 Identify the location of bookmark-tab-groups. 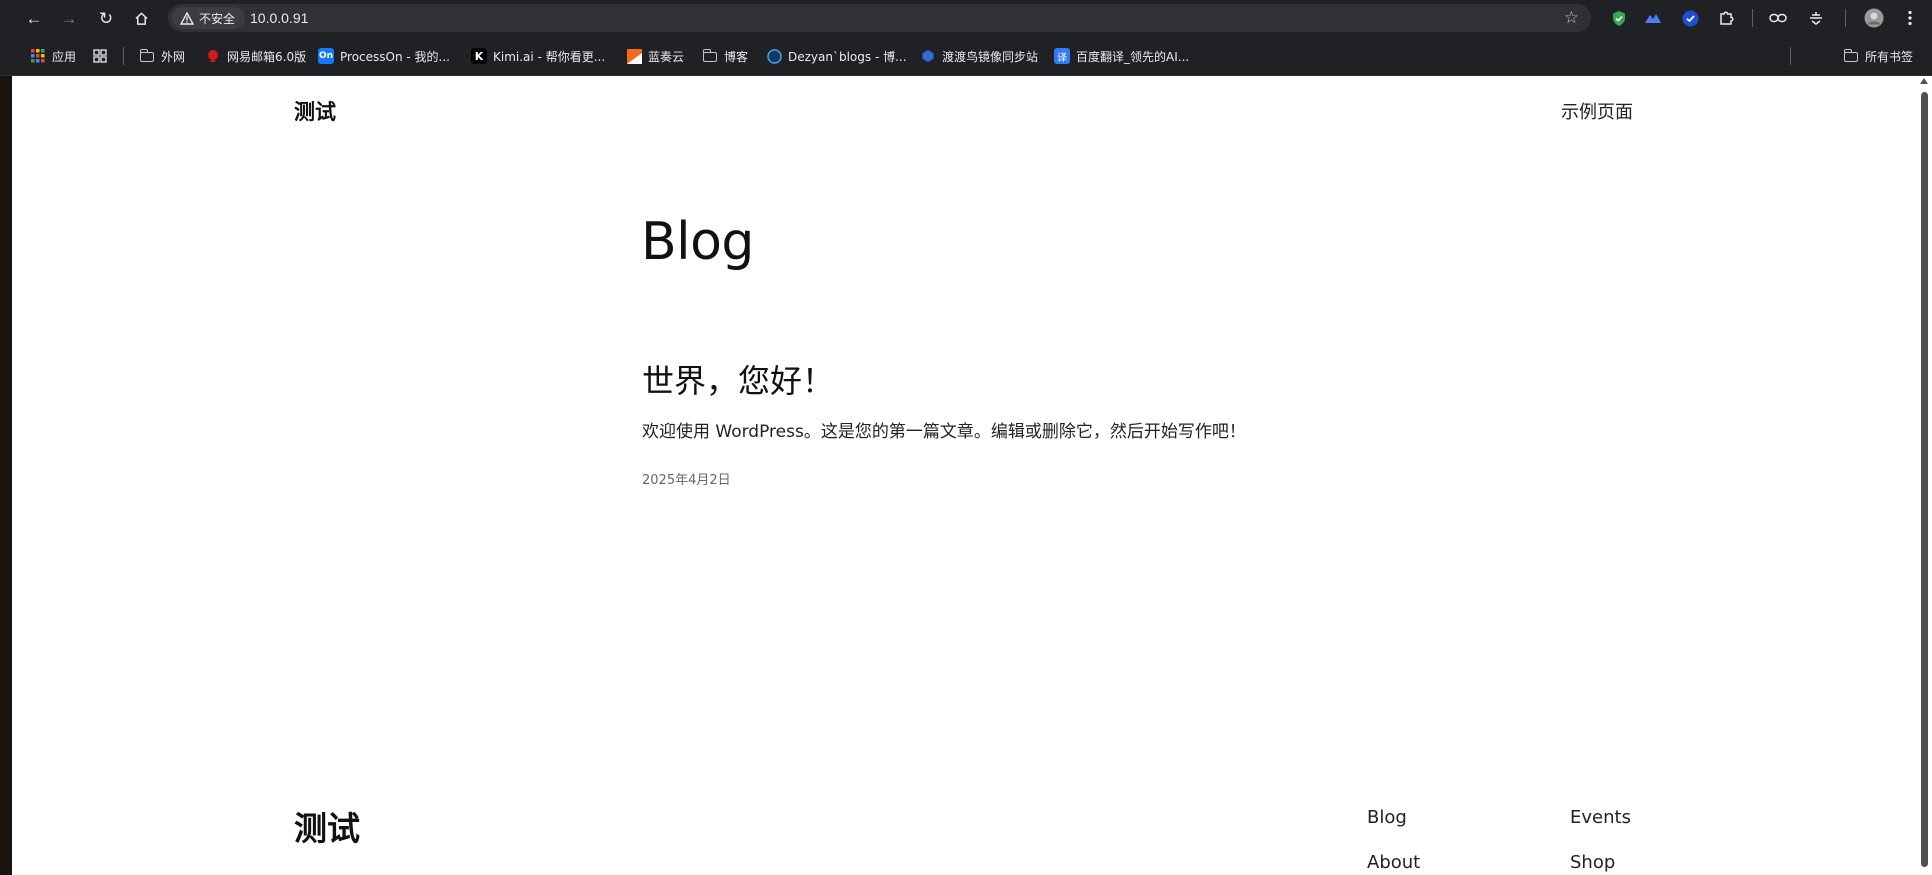
(100, 56).